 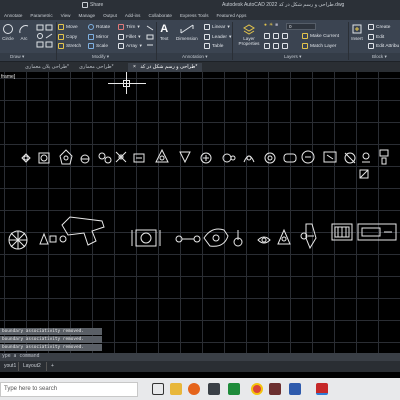 What do you see at coordinates (31, 366) in the screenshot?
I see `tab-layout2: Layout2` at bounding box center [31, 366].